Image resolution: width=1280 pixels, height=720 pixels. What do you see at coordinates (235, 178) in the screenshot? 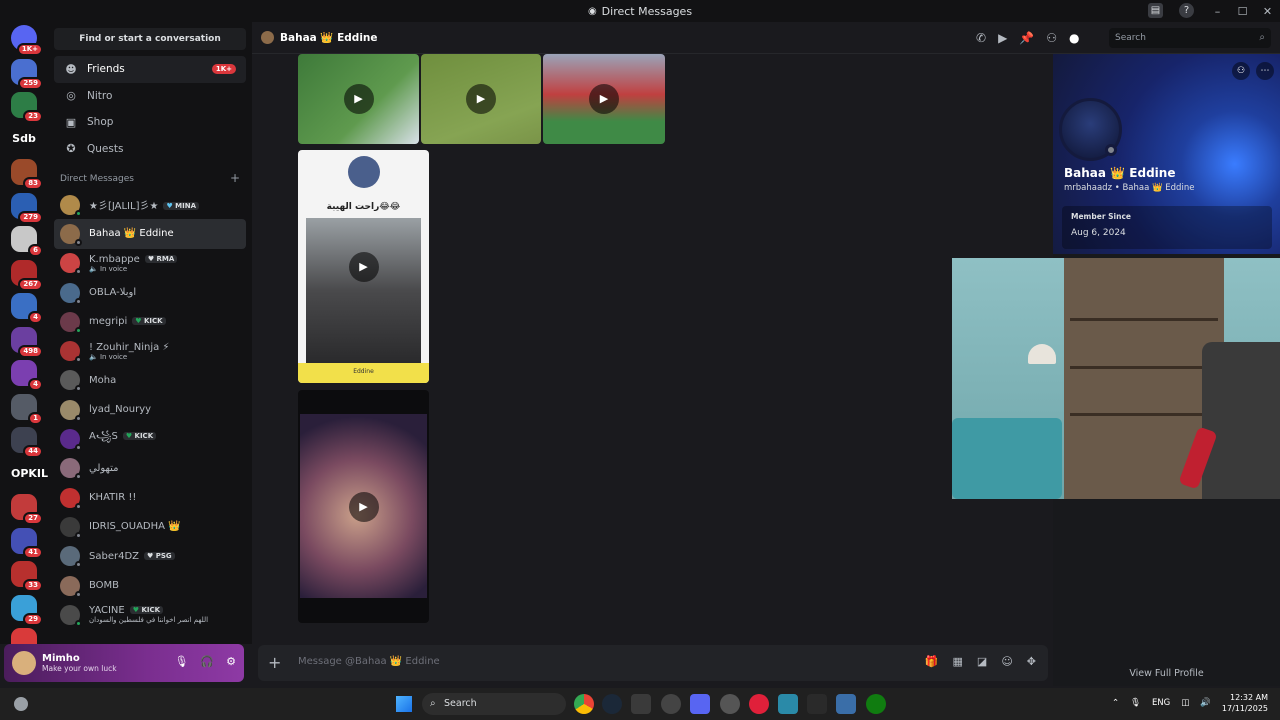
I see `create-dm-icon: +` at bounding box center [235, 178].